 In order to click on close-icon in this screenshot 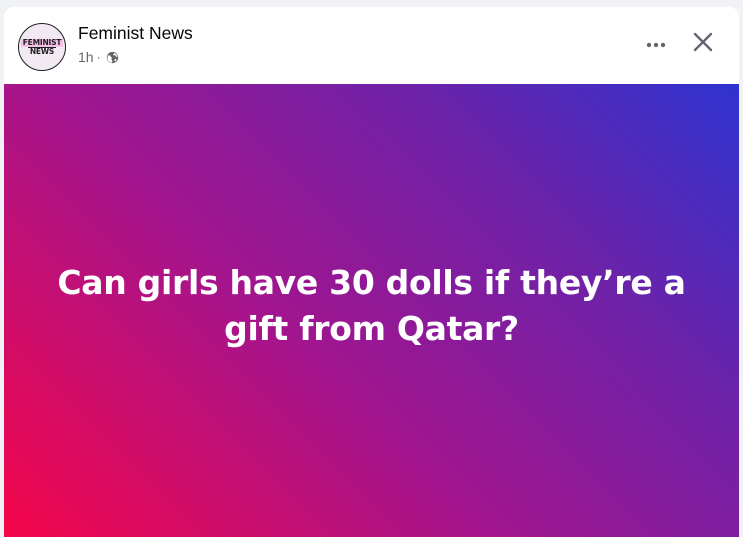, I will do `click(703, 44)`.